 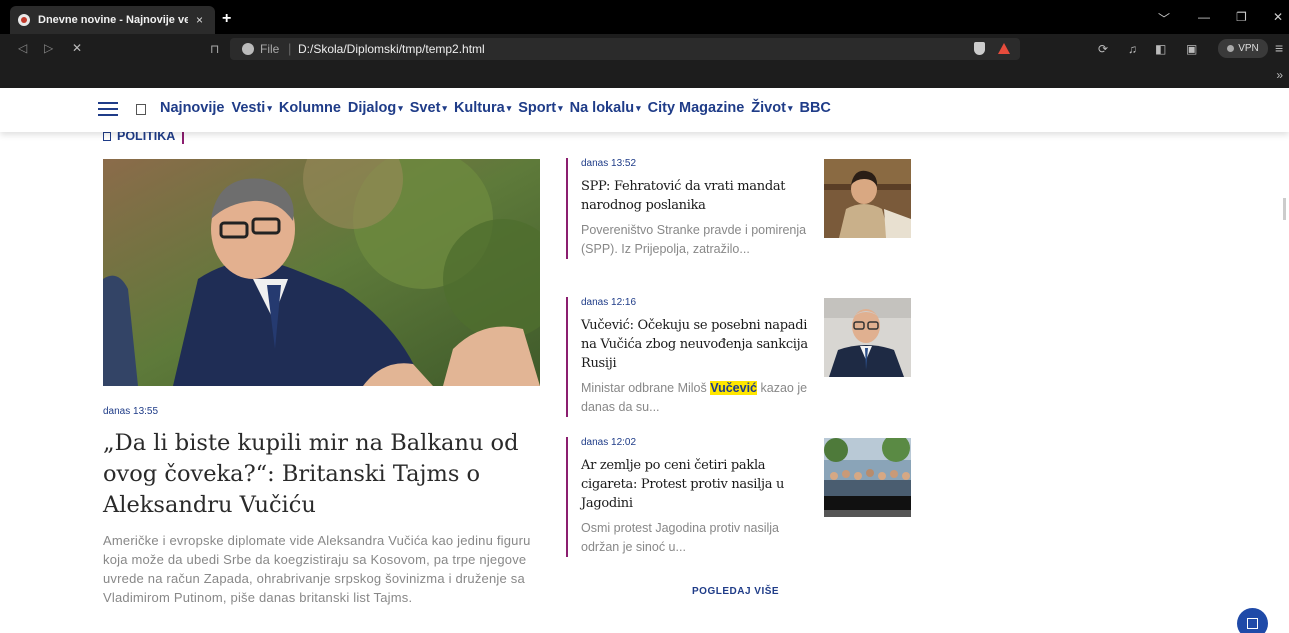 I want to click on floating-action-button, so click(x=1252, y=620).